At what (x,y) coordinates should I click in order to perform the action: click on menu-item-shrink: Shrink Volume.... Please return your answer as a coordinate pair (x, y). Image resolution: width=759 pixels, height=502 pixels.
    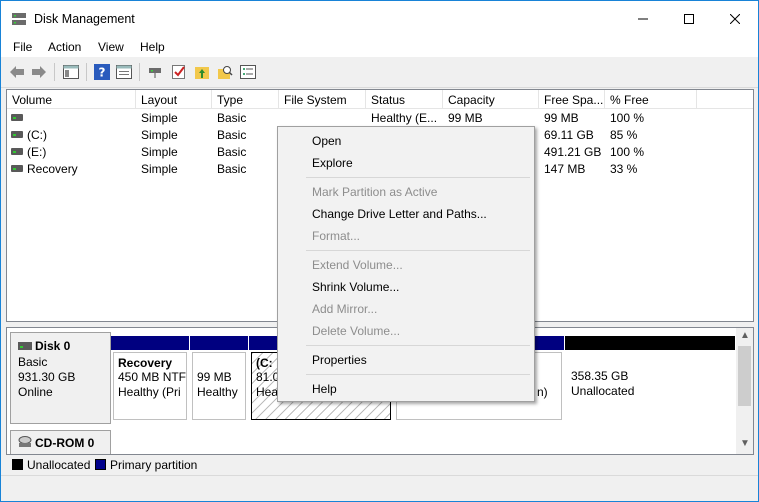
    Looking at the image, I should click on (406, 287).